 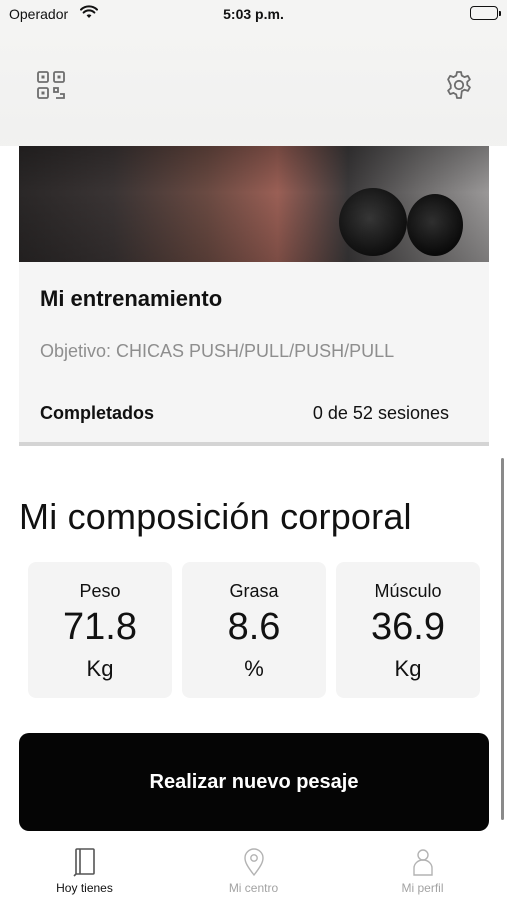 What do you see at coordinates (84, 888) in the screenshot?
I see `tab-label: Hoy tienes` at bounding box center [84, 888].